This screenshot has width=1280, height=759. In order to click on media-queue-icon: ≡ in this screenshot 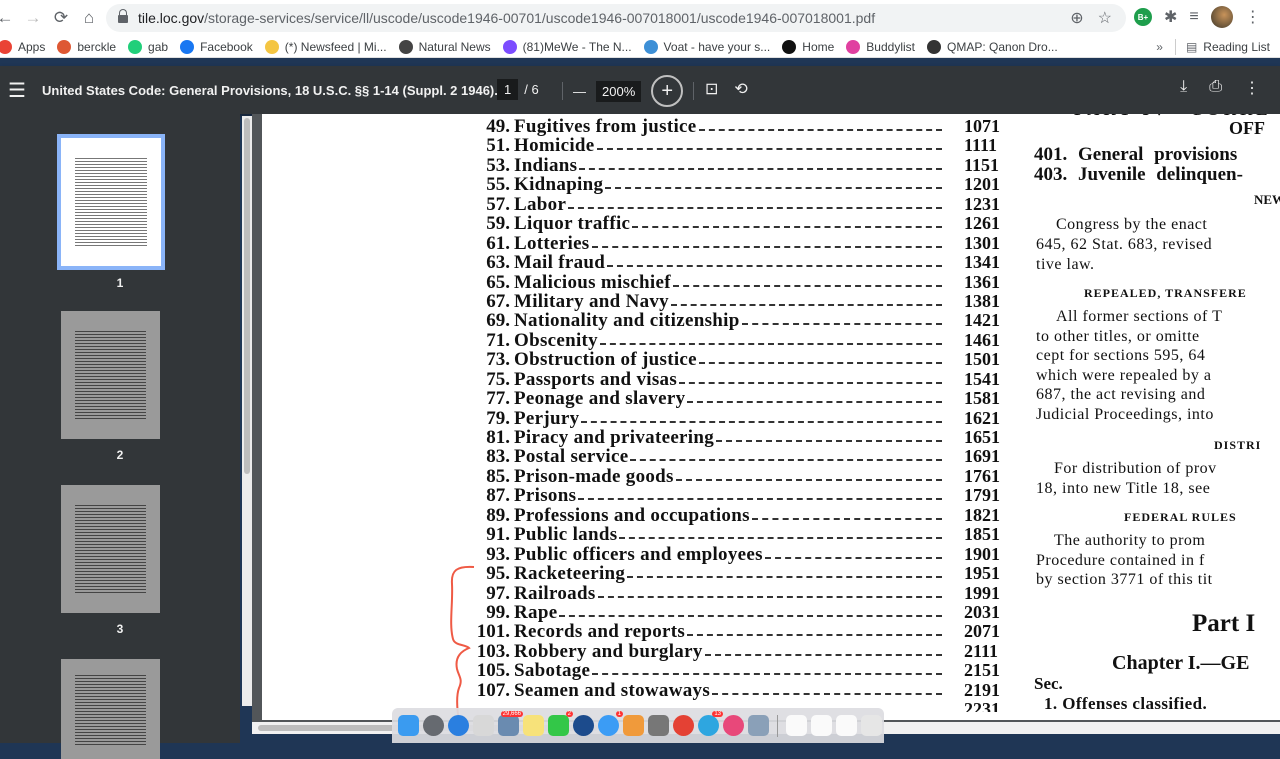, I will do `click(1193, 17)`.